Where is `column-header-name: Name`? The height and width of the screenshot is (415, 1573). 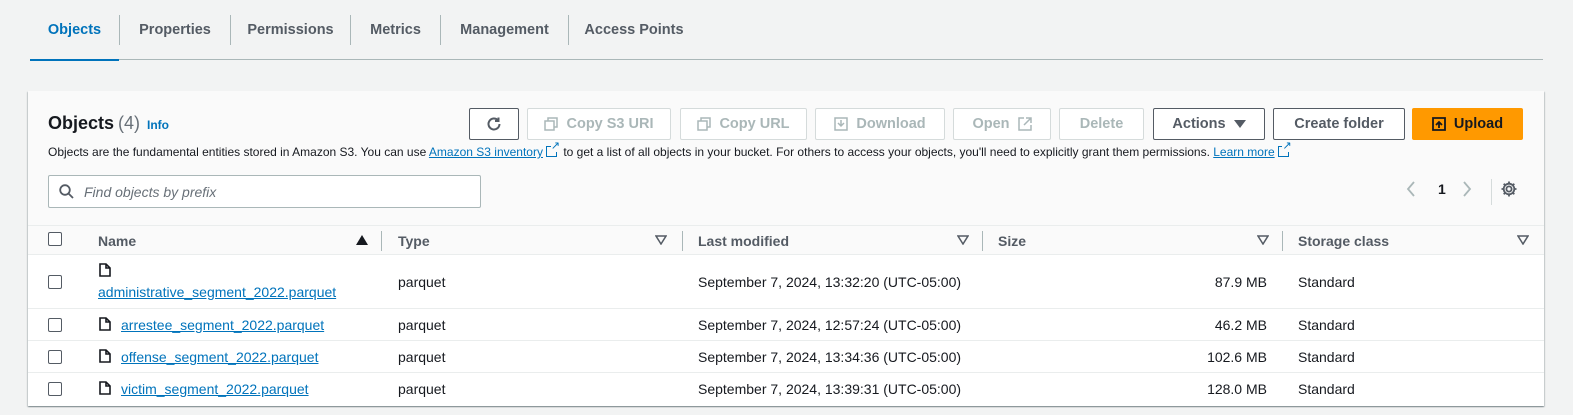 column-header-name: Name is located at coordinates (117, 240).